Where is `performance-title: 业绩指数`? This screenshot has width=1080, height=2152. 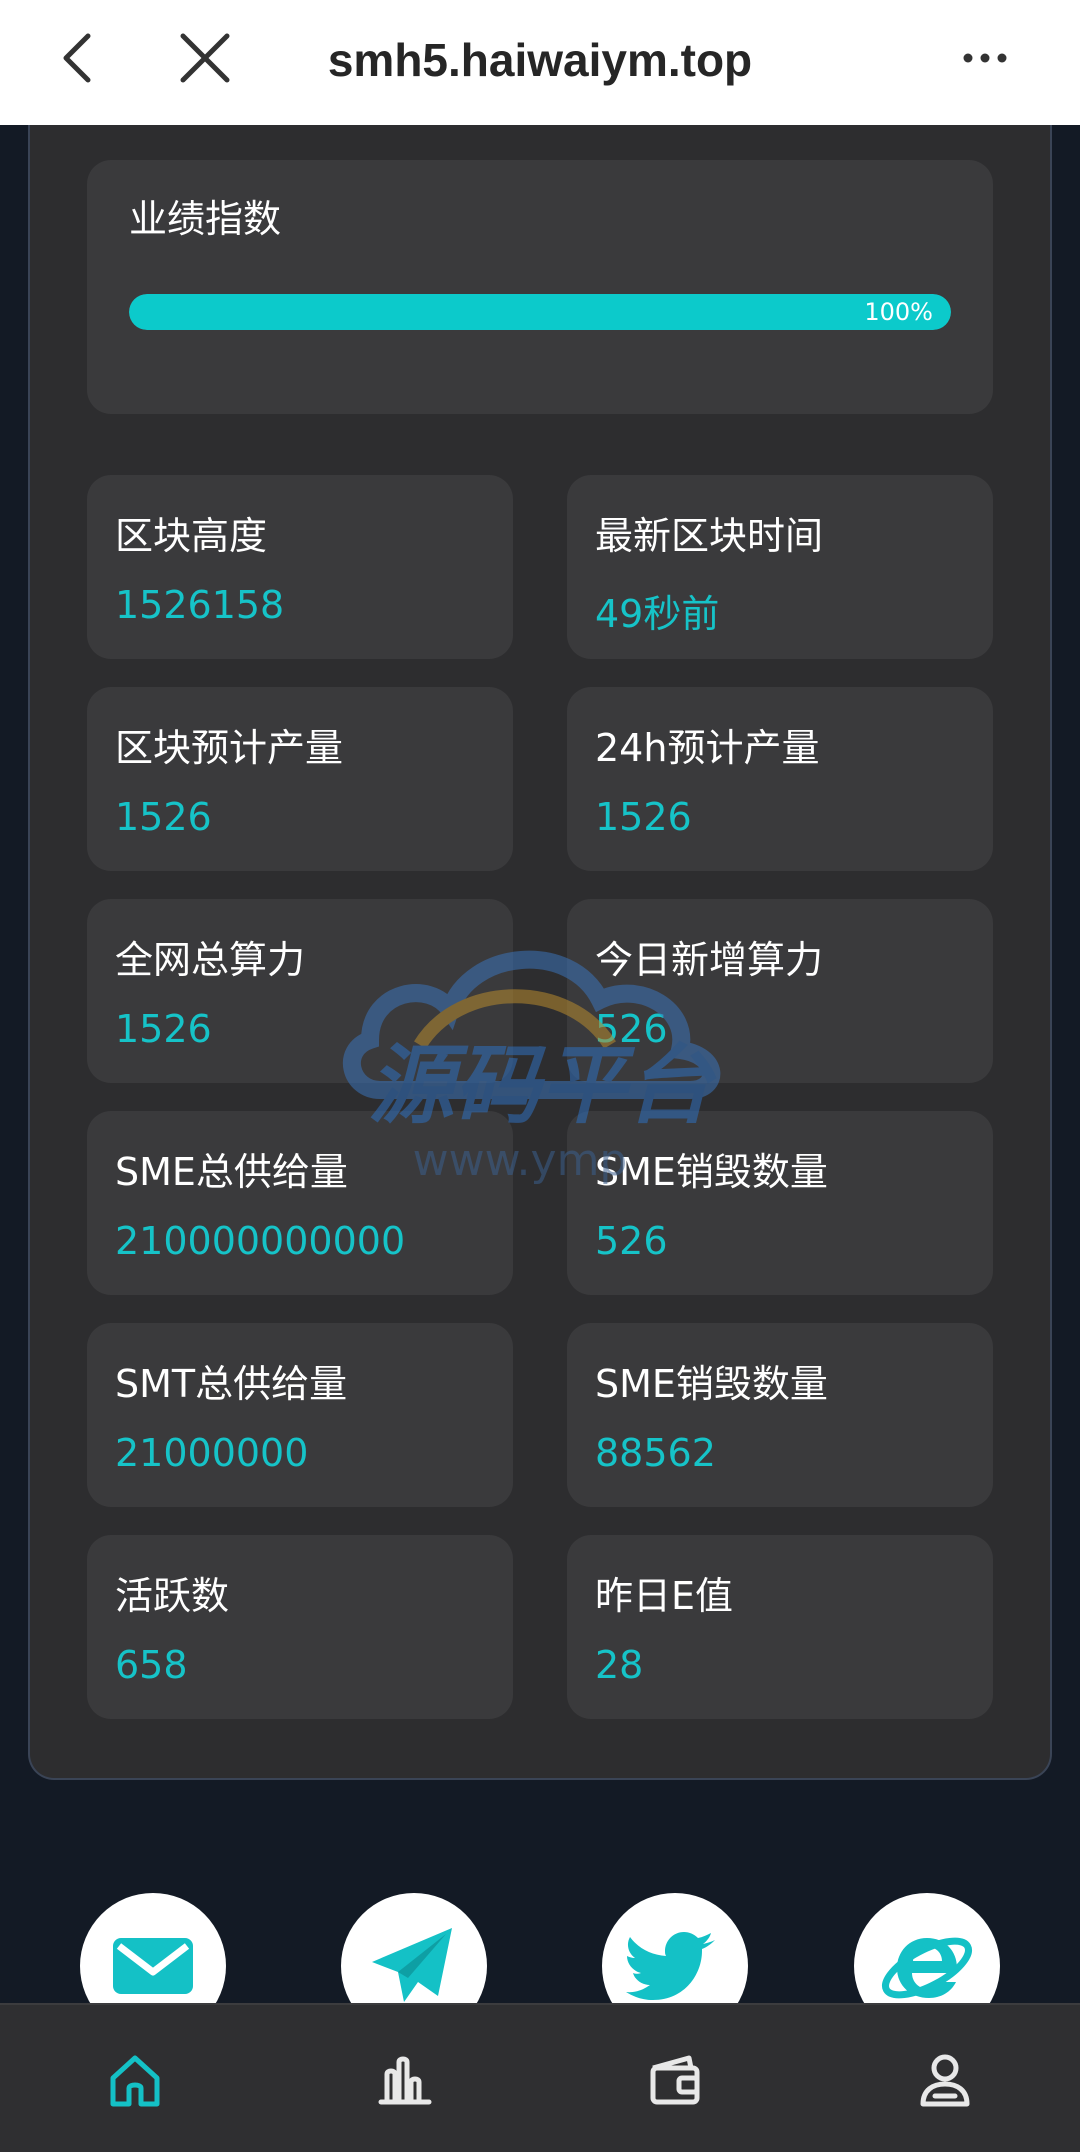 performance-title: 业绩指数 is located at coordinates (205, 219).